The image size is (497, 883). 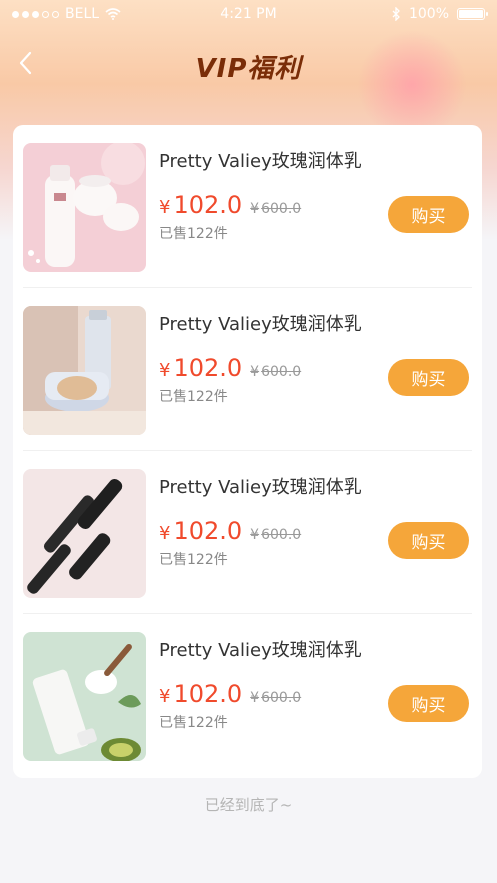 I want to click on end-of-list-text: 已经到底了~, so click(x=248, y=805).